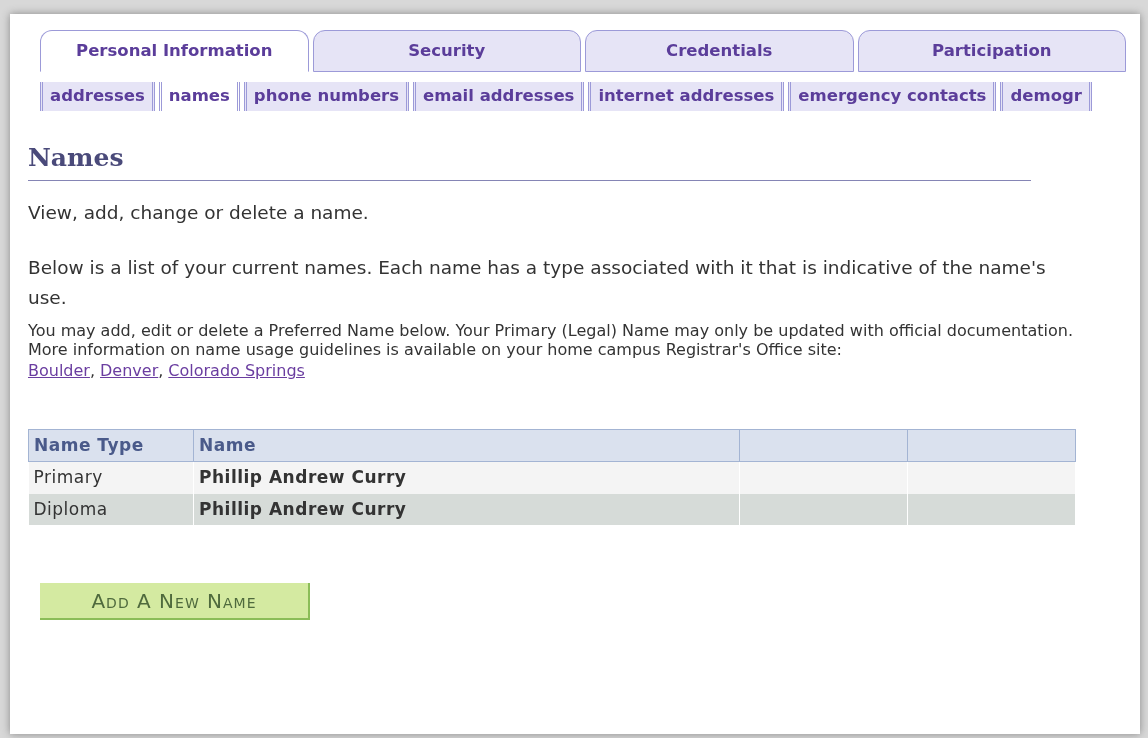  I want to click on table-cell: Diploma, so click(111, 509).